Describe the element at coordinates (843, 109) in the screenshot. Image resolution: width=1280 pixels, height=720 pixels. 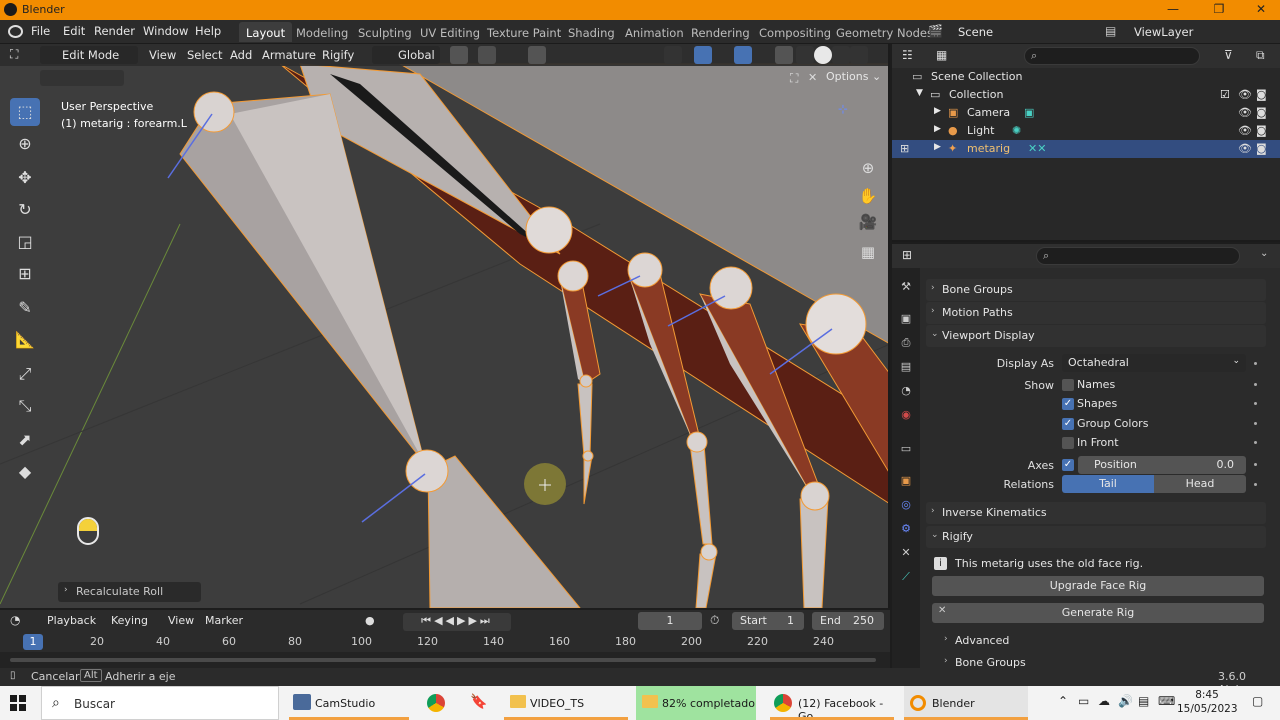
I see `navigation-axes-icon: ⊹` at that location.